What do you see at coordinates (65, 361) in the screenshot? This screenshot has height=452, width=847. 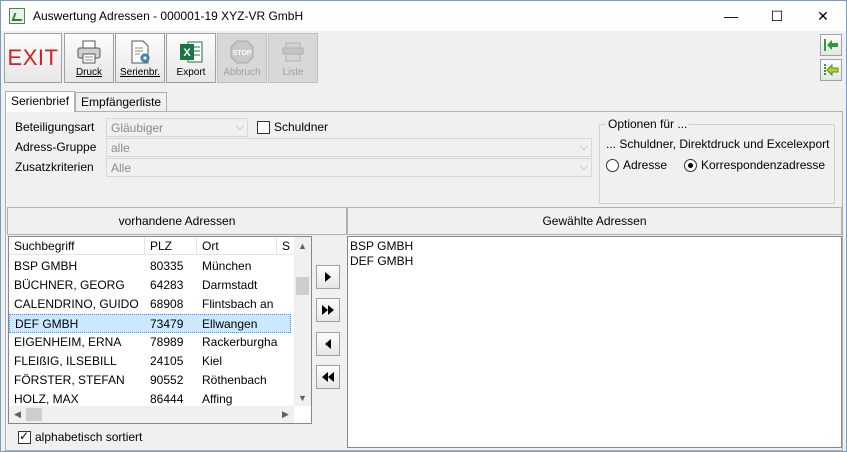 I see `cell-suchbegriff: FLEIßIG, ILSEBILL` at bounding box center [65, 361].